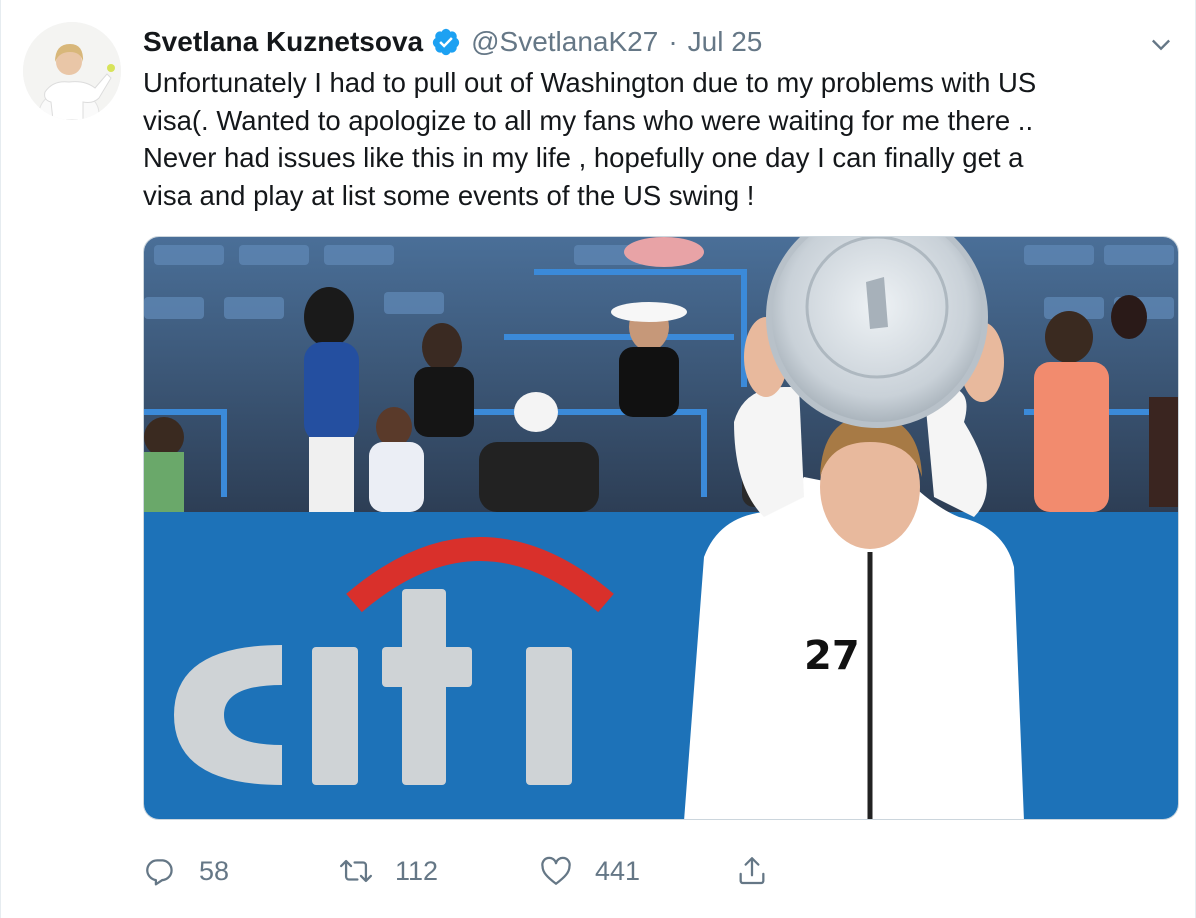 The width and height of the screenshot is (1196, 918). What do you see at coordinates (356, 871) in the screenshot?
I see `retweet-icon` at bounding box center [356, 871].